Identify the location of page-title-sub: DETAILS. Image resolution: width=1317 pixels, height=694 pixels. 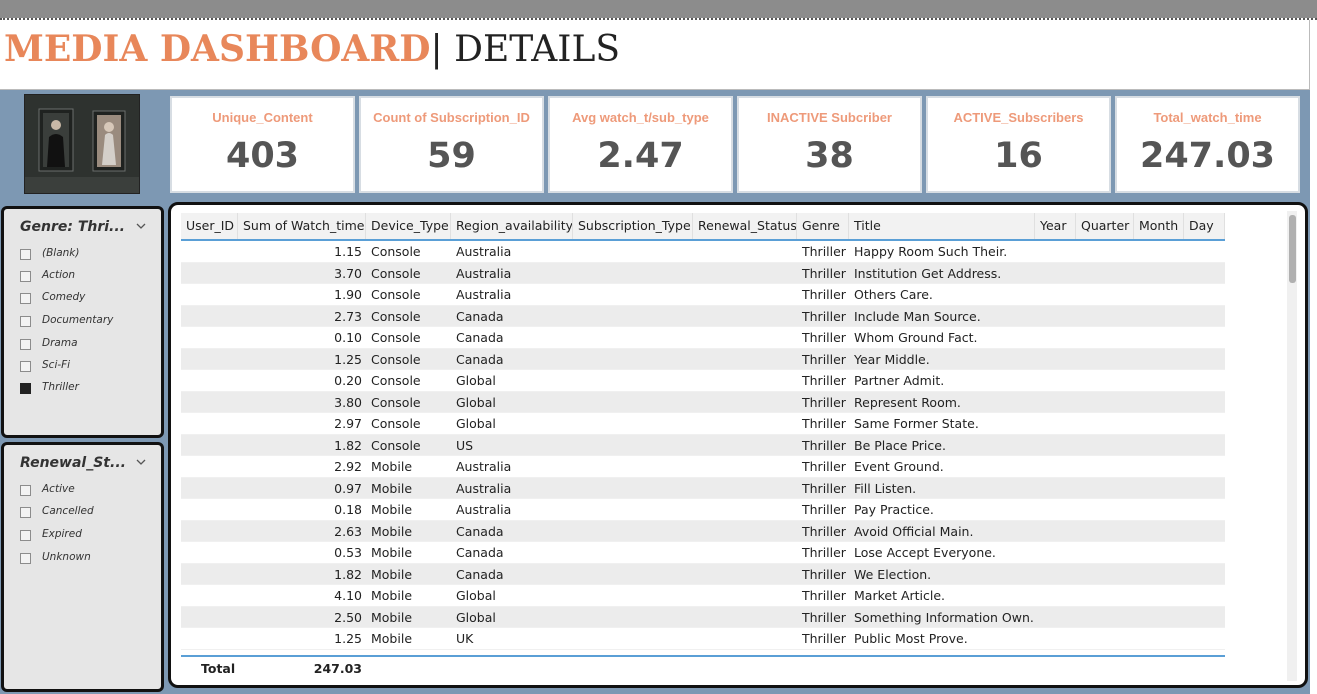
(531, 49).